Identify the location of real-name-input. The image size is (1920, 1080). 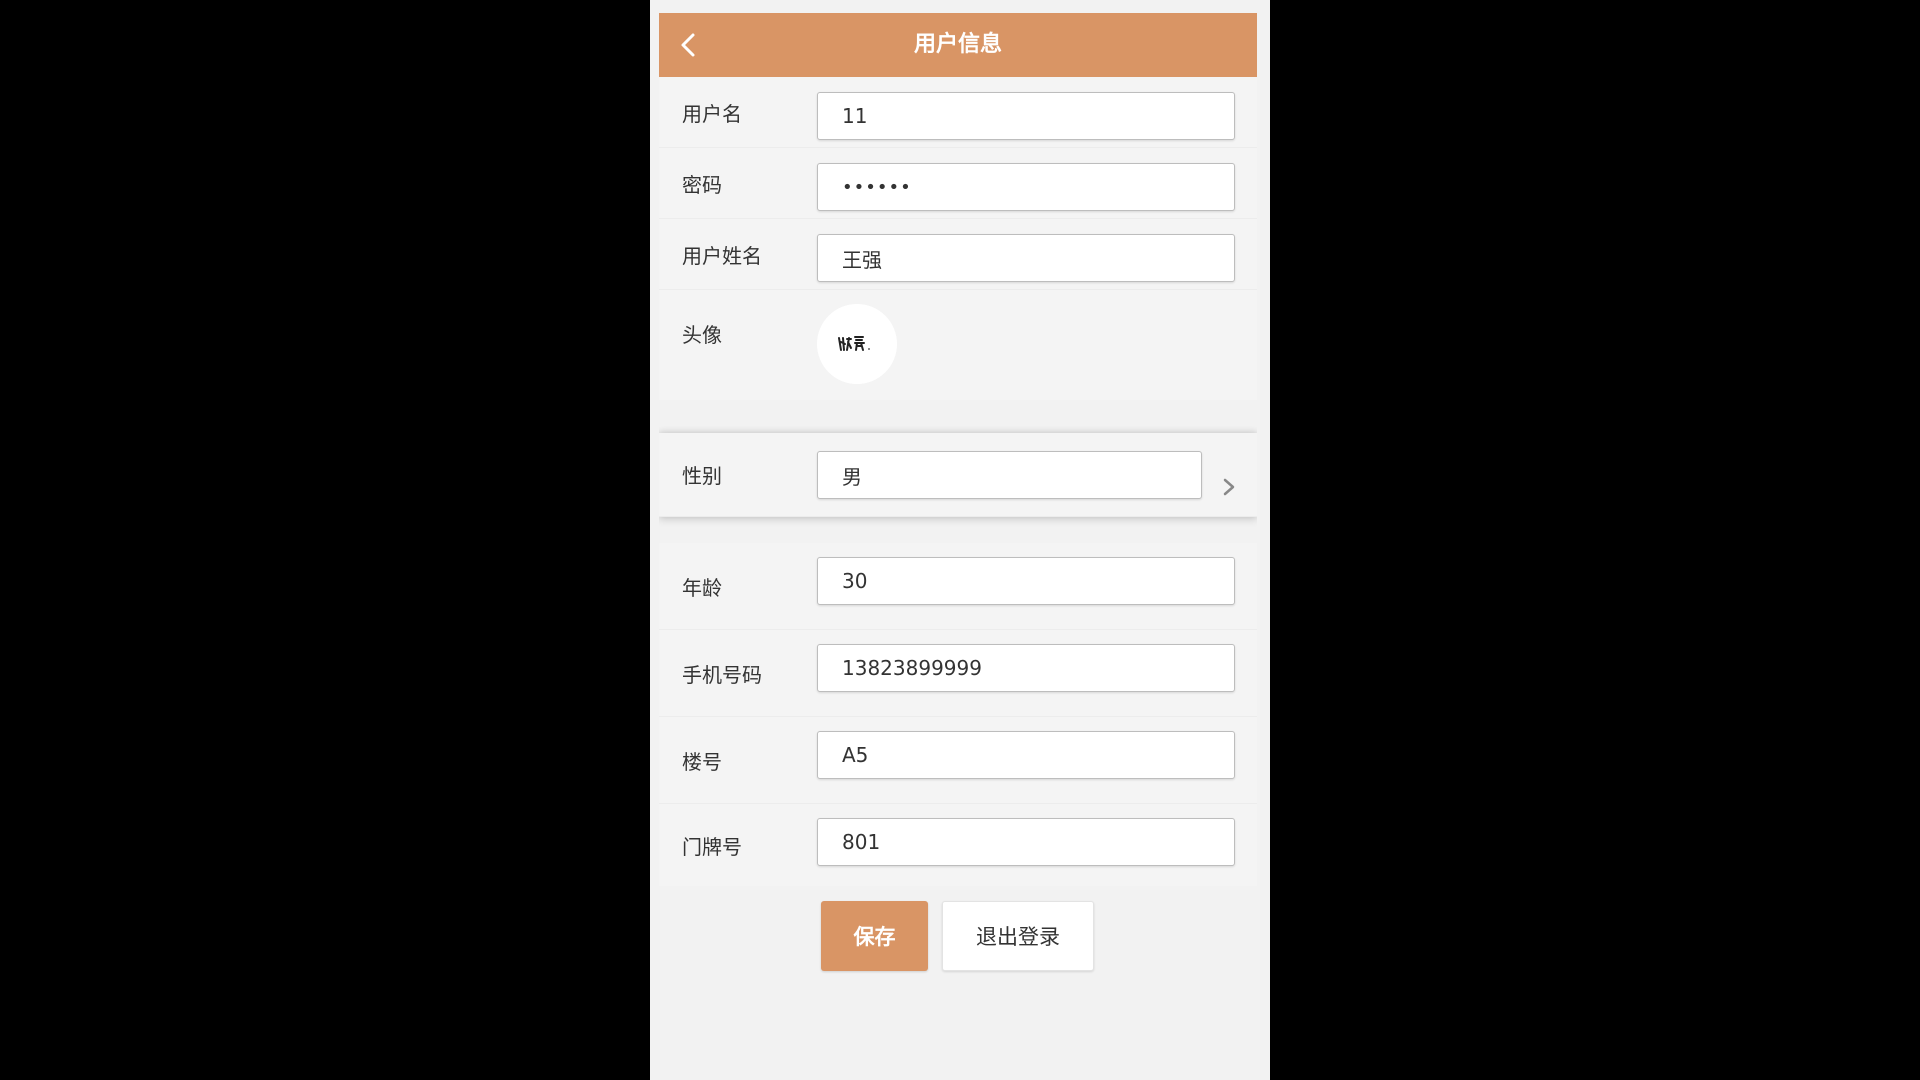
(1026, 258).